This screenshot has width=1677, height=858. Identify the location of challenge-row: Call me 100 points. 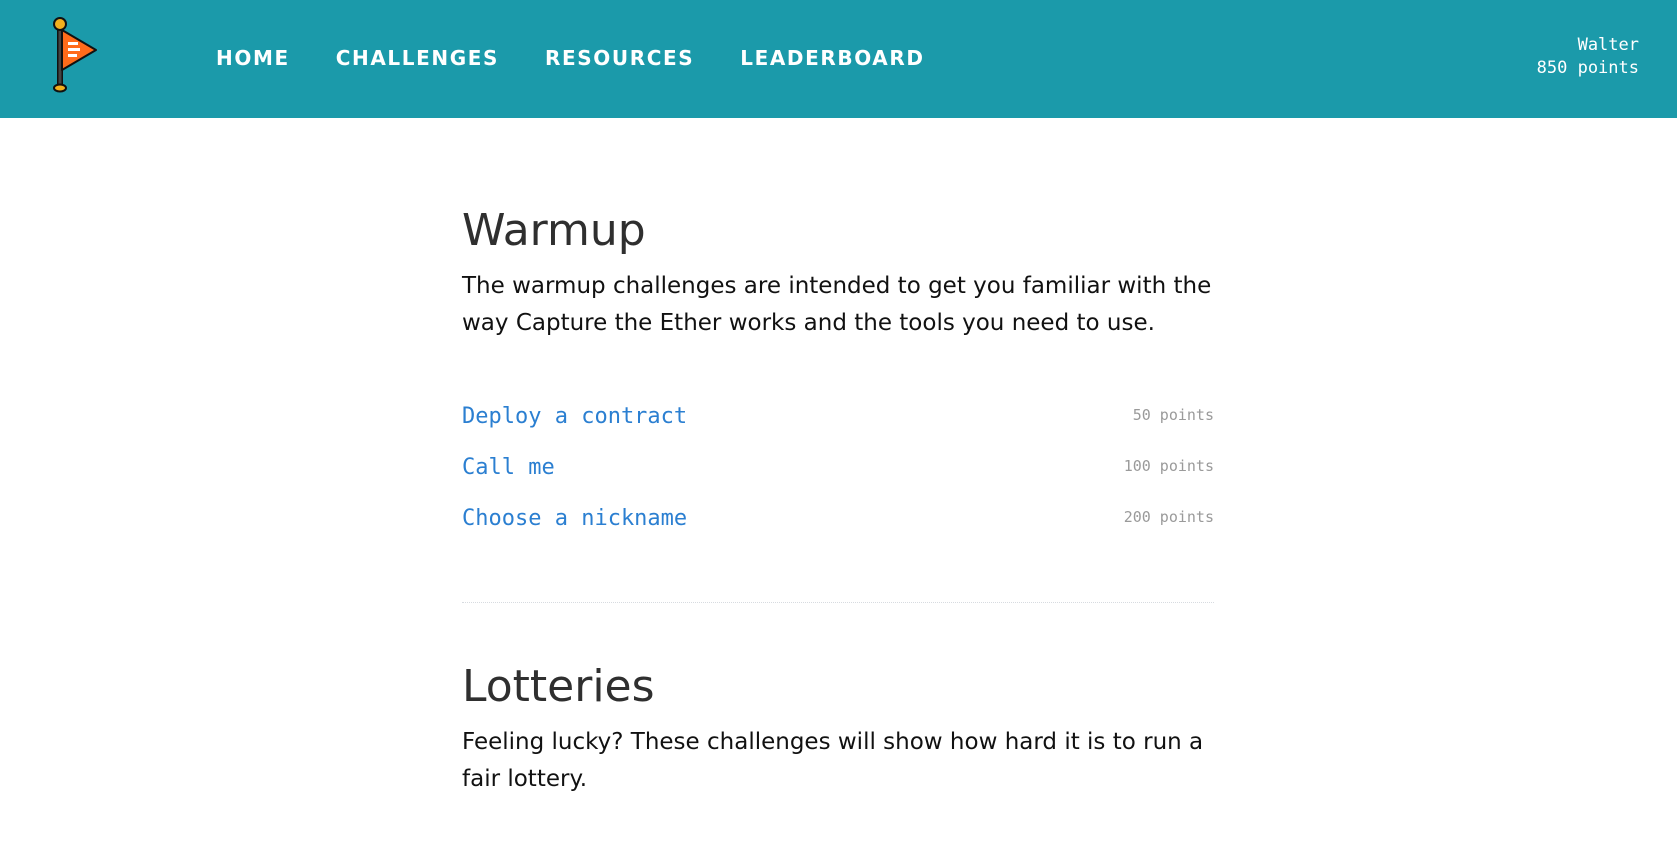
(838, 477).